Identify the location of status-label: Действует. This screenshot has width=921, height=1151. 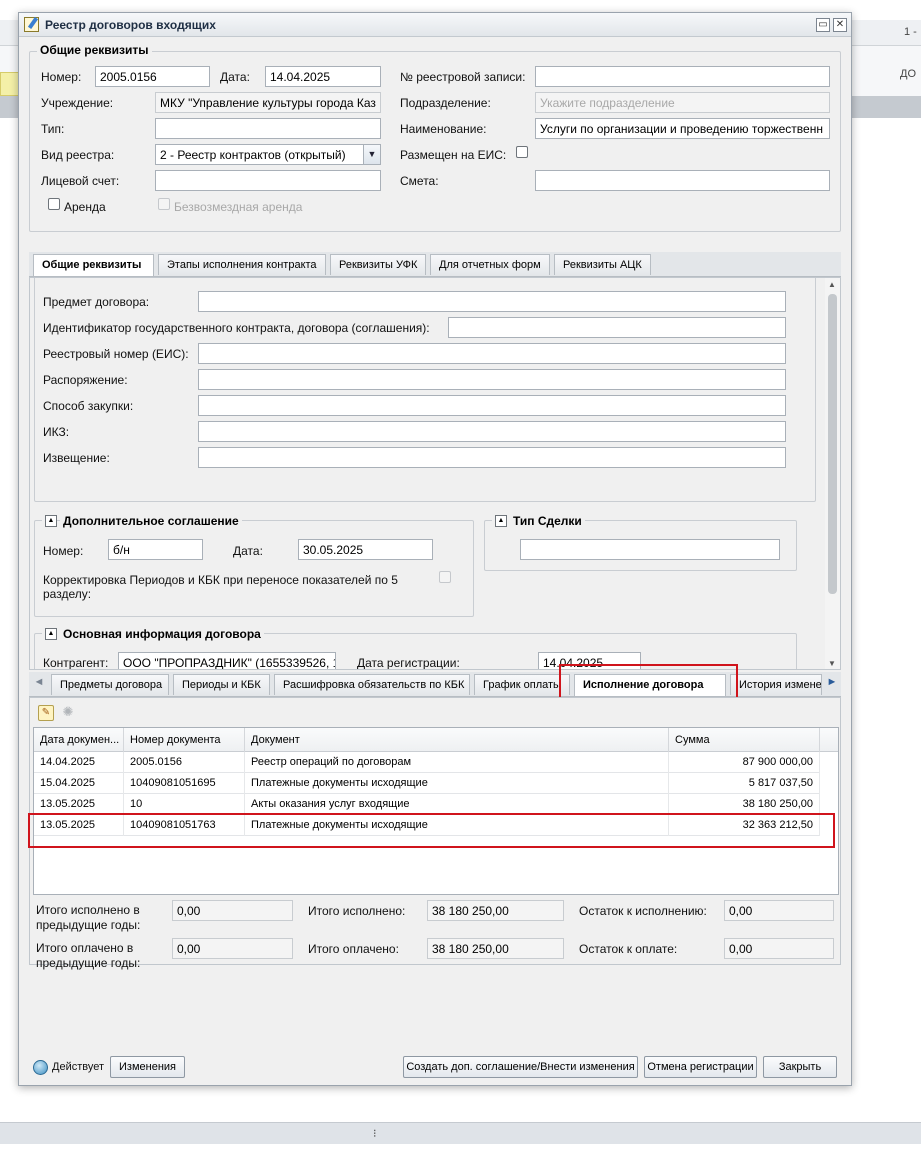
(78, 1067).